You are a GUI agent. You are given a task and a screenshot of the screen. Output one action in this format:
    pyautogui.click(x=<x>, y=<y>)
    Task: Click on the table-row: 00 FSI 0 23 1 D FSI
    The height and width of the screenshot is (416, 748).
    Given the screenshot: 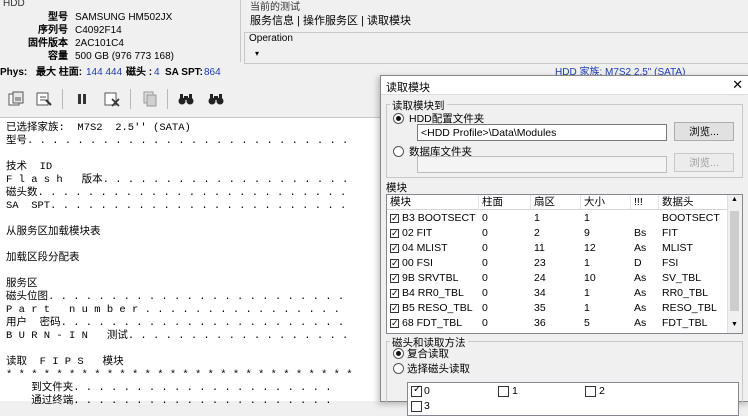 What is the action you would take?
    pyautogui.click(x=557, y=263)
    